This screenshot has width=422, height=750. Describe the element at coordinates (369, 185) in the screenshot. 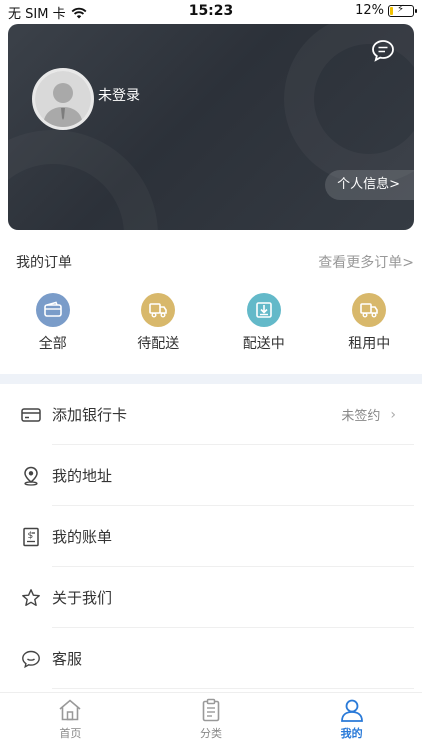

I see `personal-info-button: 个人信息>` at that location.